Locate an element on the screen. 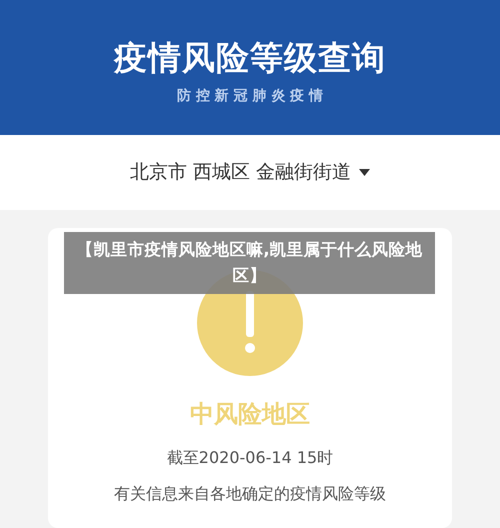 Image resolution: width=500 pixels, height=528 pixels. risk-level: 中风险地区 is located at coordinates (250, 414).